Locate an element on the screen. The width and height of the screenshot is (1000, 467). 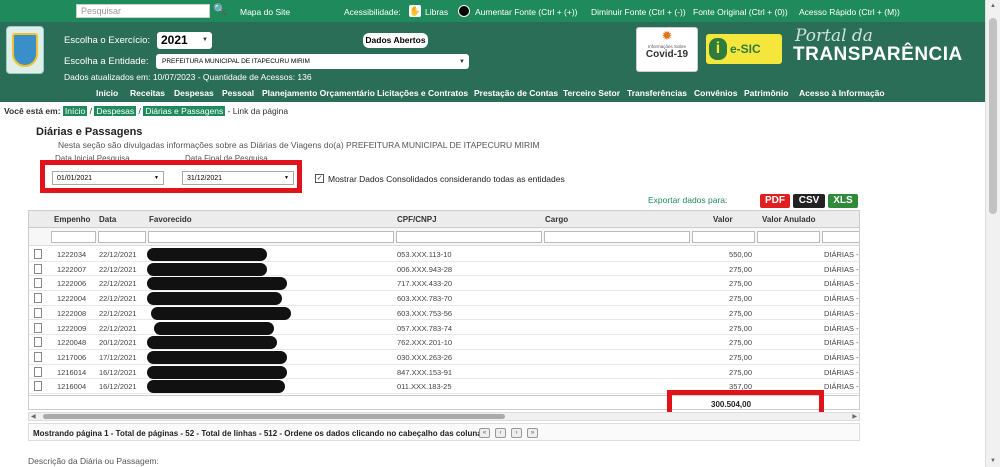
col-cargo: Cargo is located at coordinates (556, 219).